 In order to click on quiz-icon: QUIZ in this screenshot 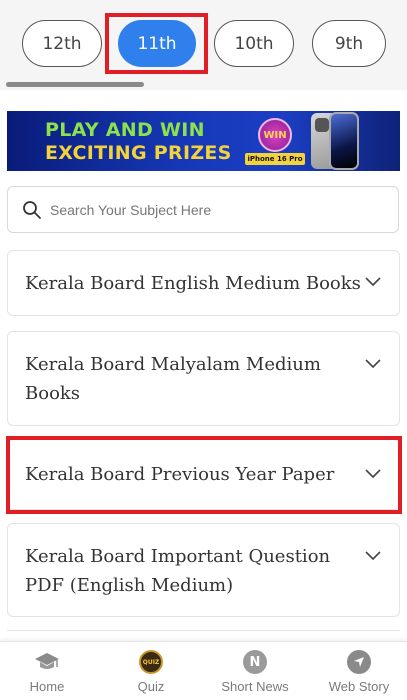, I will do `click(151, 662)`.